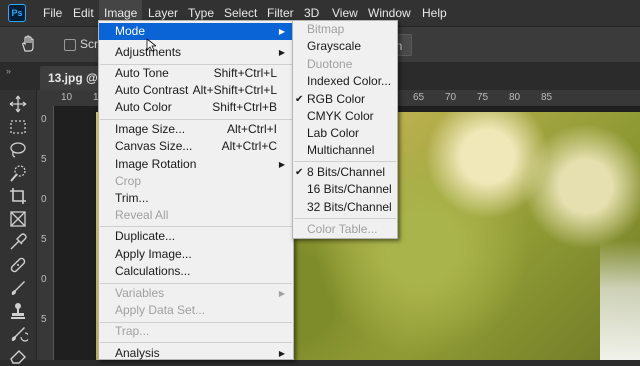 This screenshot has height=366, width=640. What do you see at coordinates (620, 300) in the screenshot?
I see `image-detail` at bounding box center [620, 300].